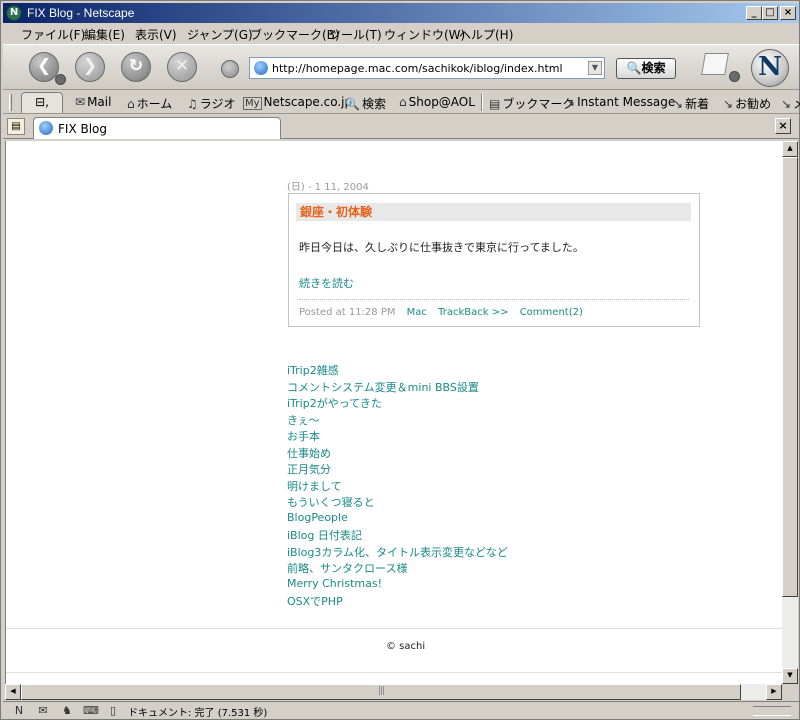 The height and width of the screenshot is (720, 800). I want to click on menu-view: 表示(V), so click(156, 34).